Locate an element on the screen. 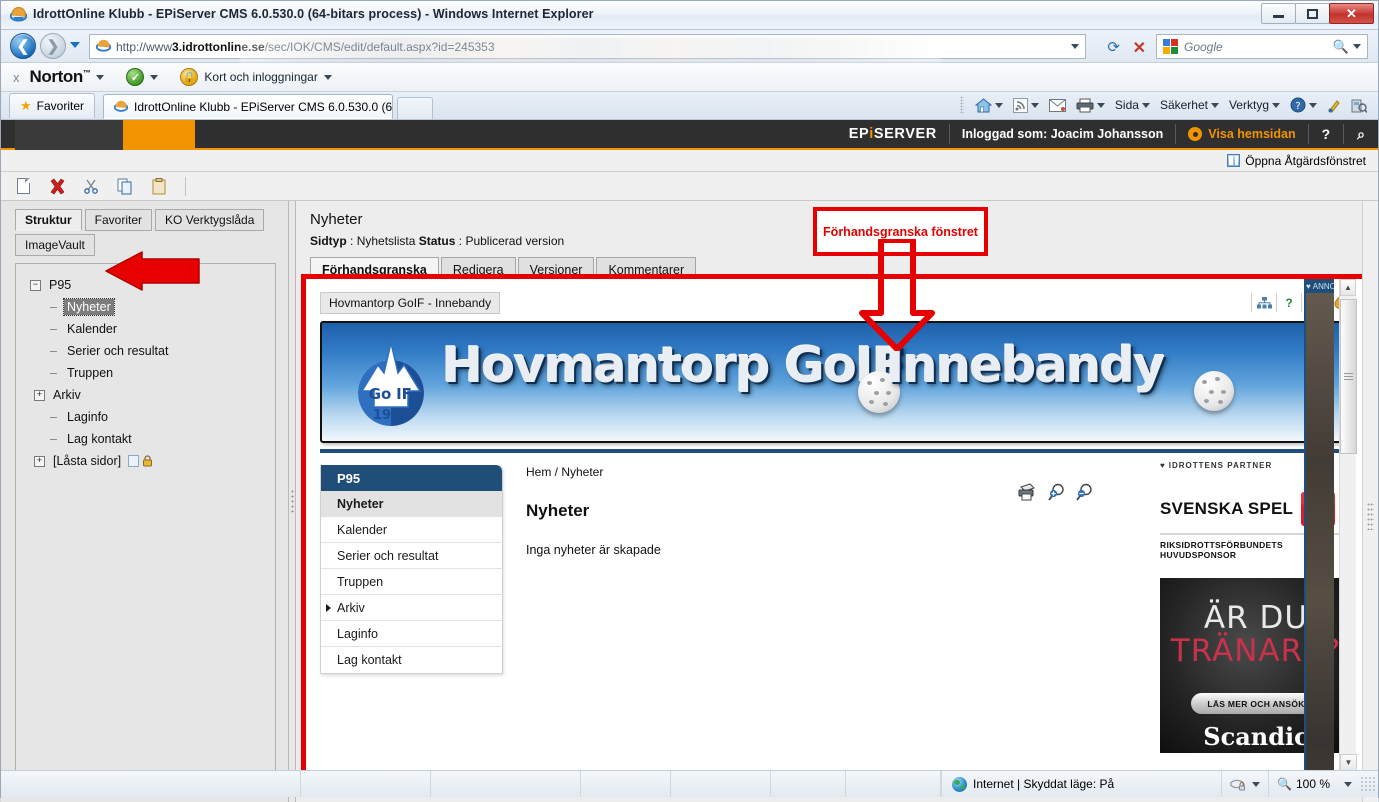 The image size is (1379, 802). sidenav-item-arkiv: Arkiv is located at coordinates (411, 608).